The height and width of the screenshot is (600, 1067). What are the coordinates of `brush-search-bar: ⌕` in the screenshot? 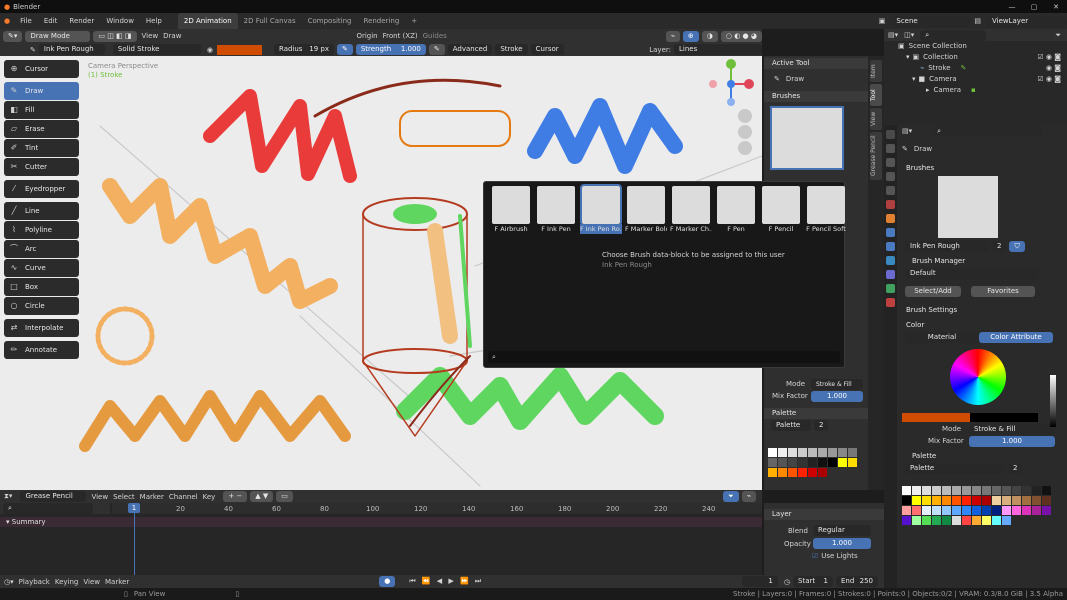 It's located at (664, 357).